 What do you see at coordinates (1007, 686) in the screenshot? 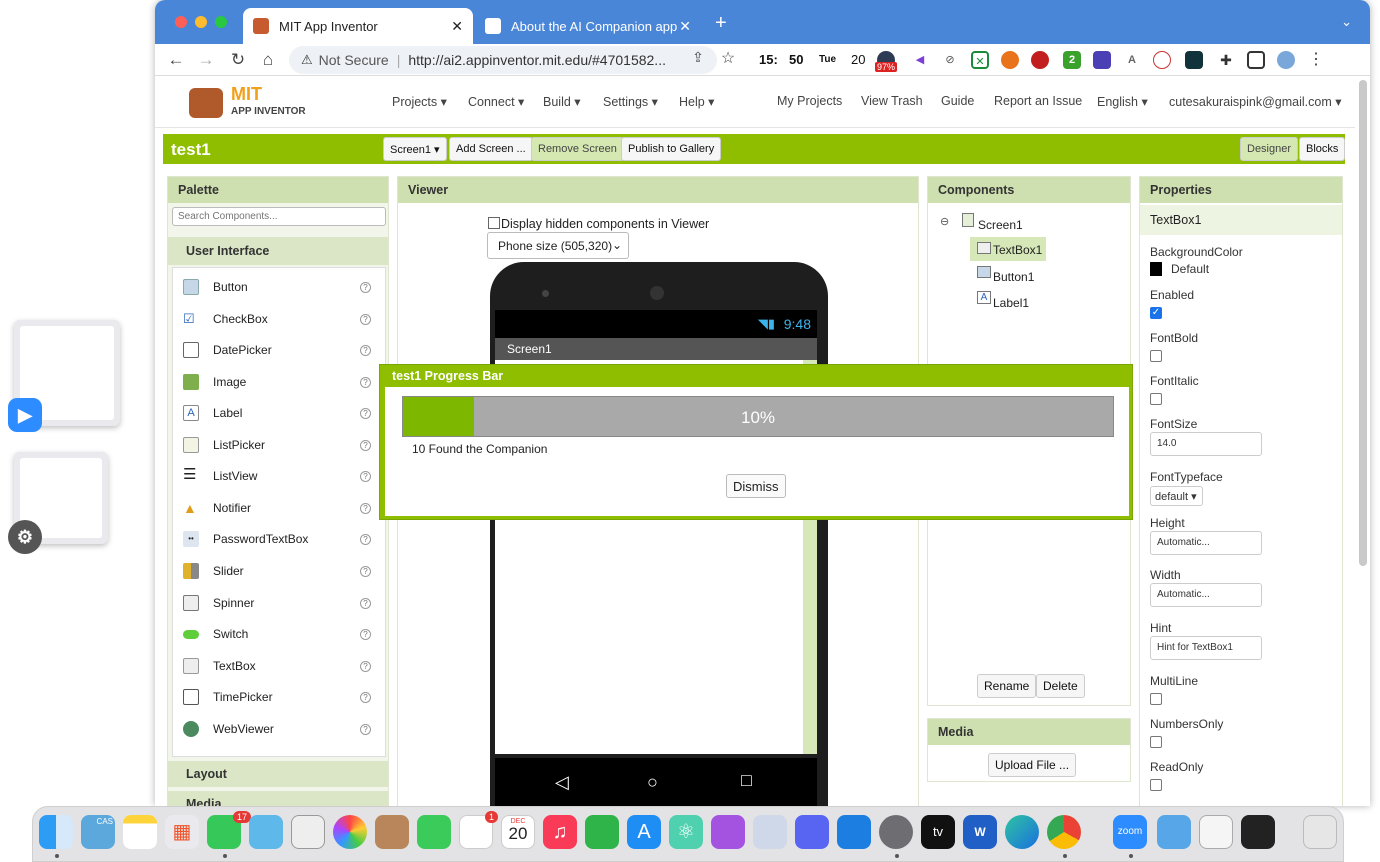
I see `rename-button: Rename` at bounding box center [1007, 686].